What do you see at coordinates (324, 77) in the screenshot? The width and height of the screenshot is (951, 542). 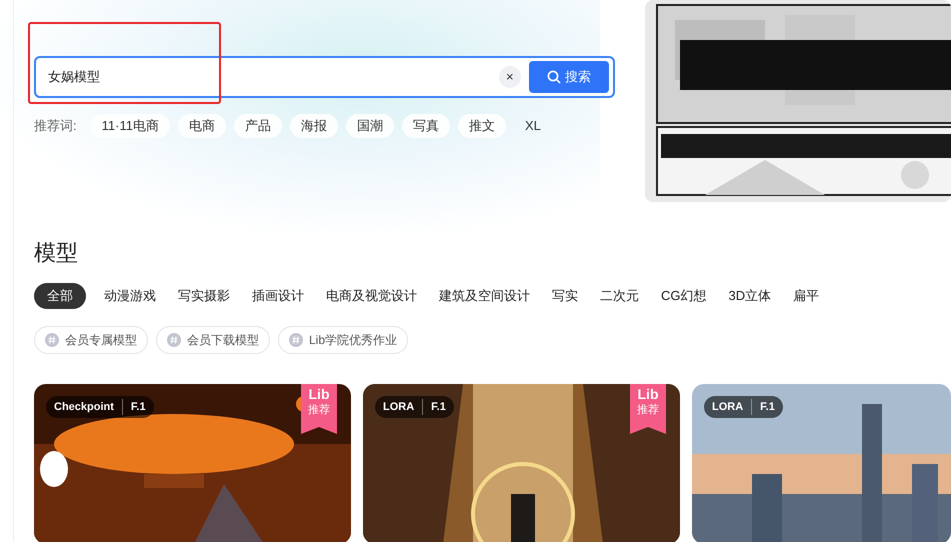 I see `search-field: 女娲模型 × 搜索` at bounding box center [324, 77].